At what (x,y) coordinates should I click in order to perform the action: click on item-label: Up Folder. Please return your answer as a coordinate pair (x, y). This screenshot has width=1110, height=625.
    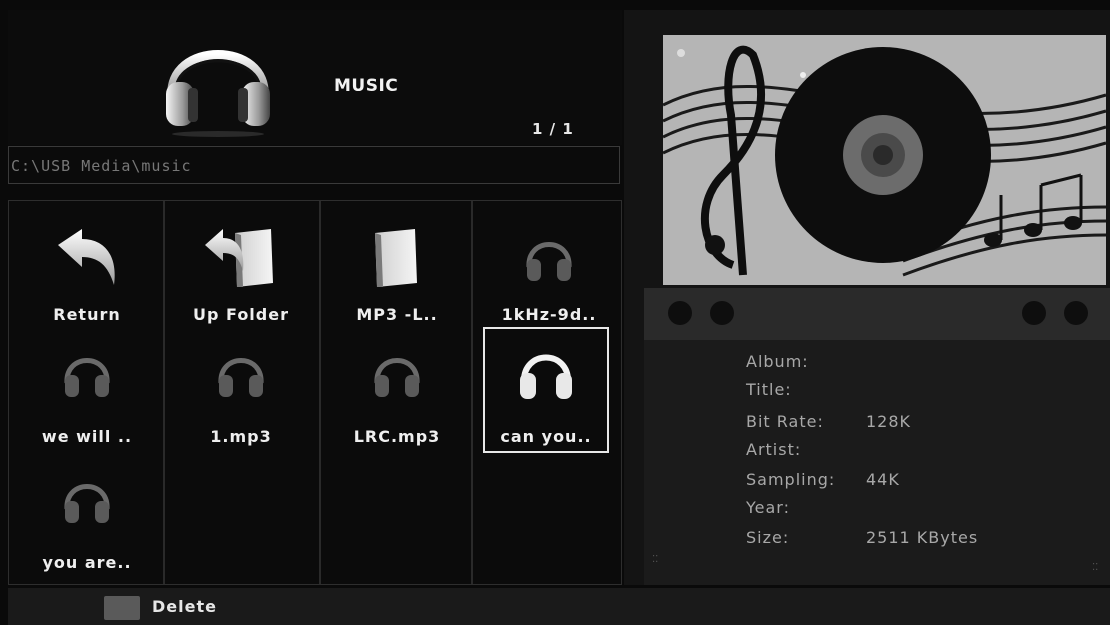
    Looking at the image, I should click on (241, 314).